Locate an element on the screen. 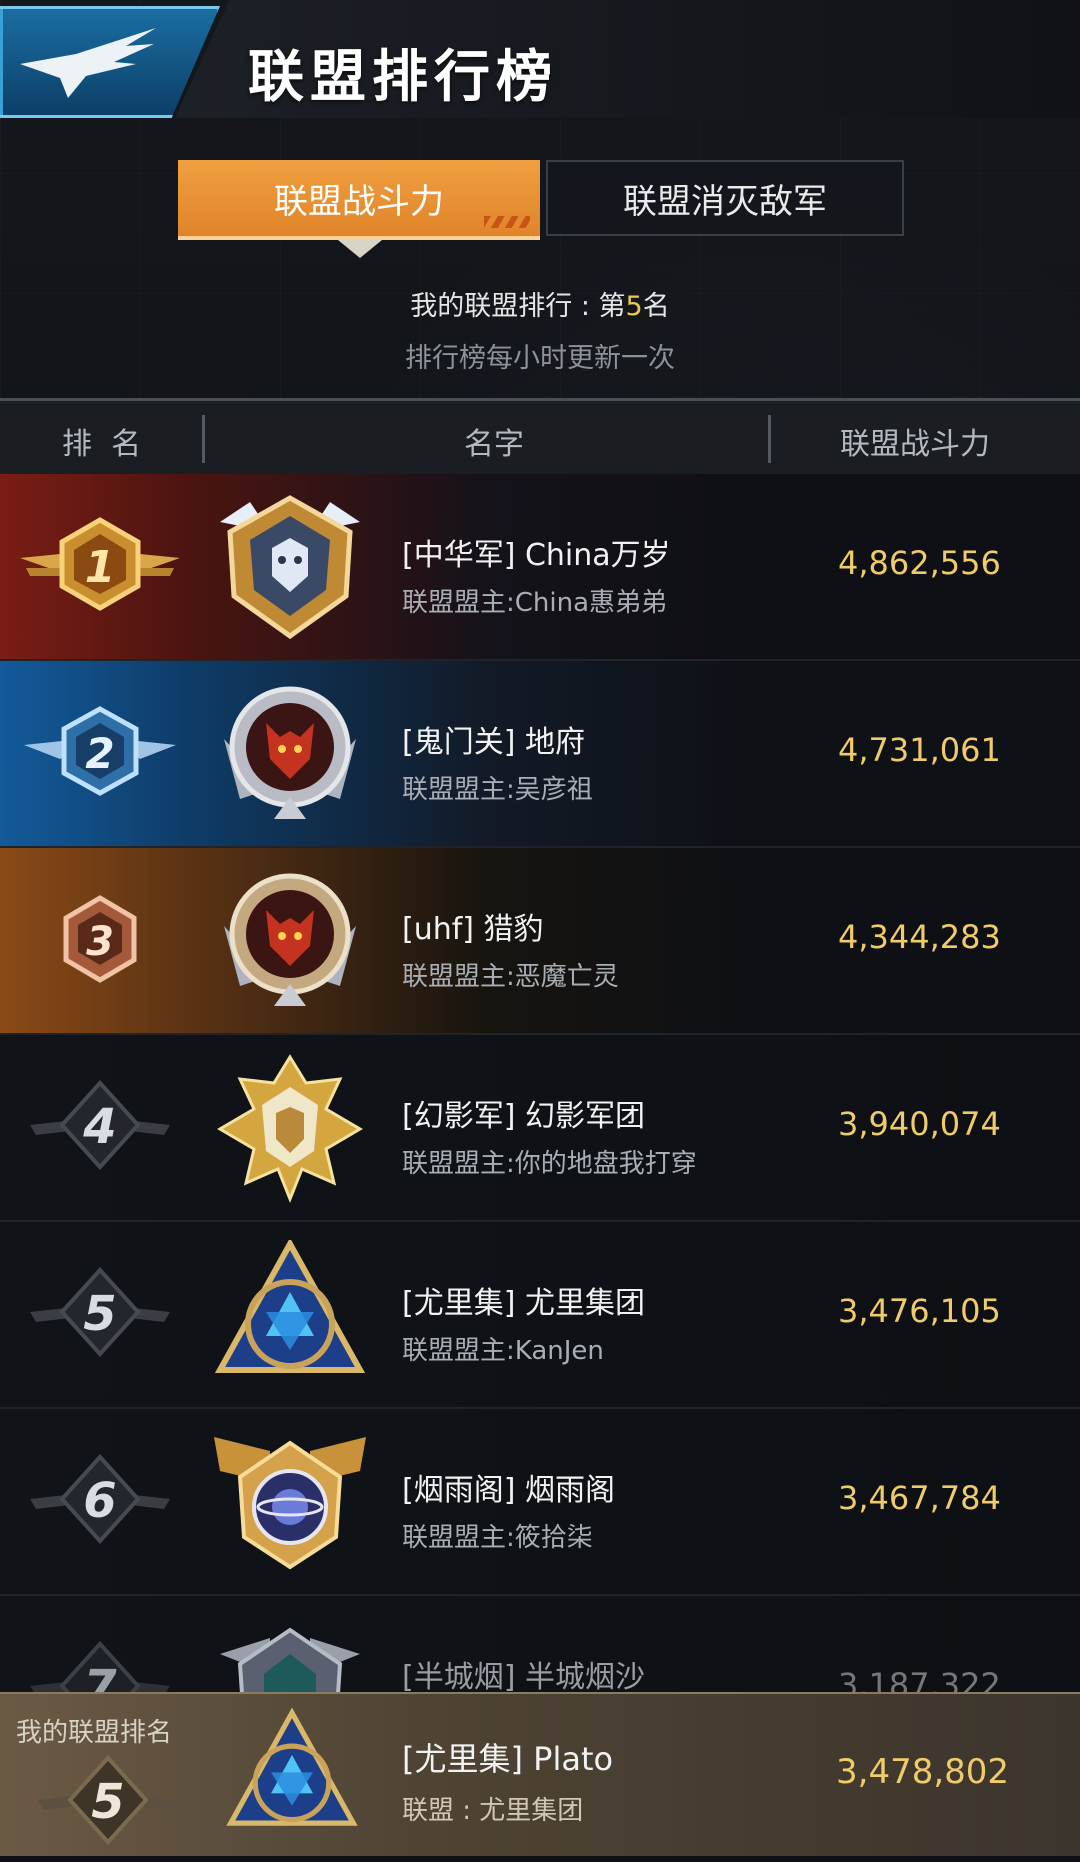 This screenshot has width=1080, height=1862. svg-text: 5 is located at coordinates (99, 1314).